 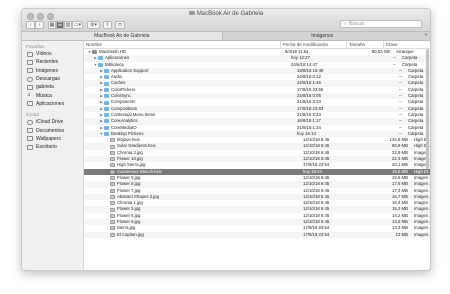 I want to click on sidebar-item-label: gabriela, so click(x=45, y=87).